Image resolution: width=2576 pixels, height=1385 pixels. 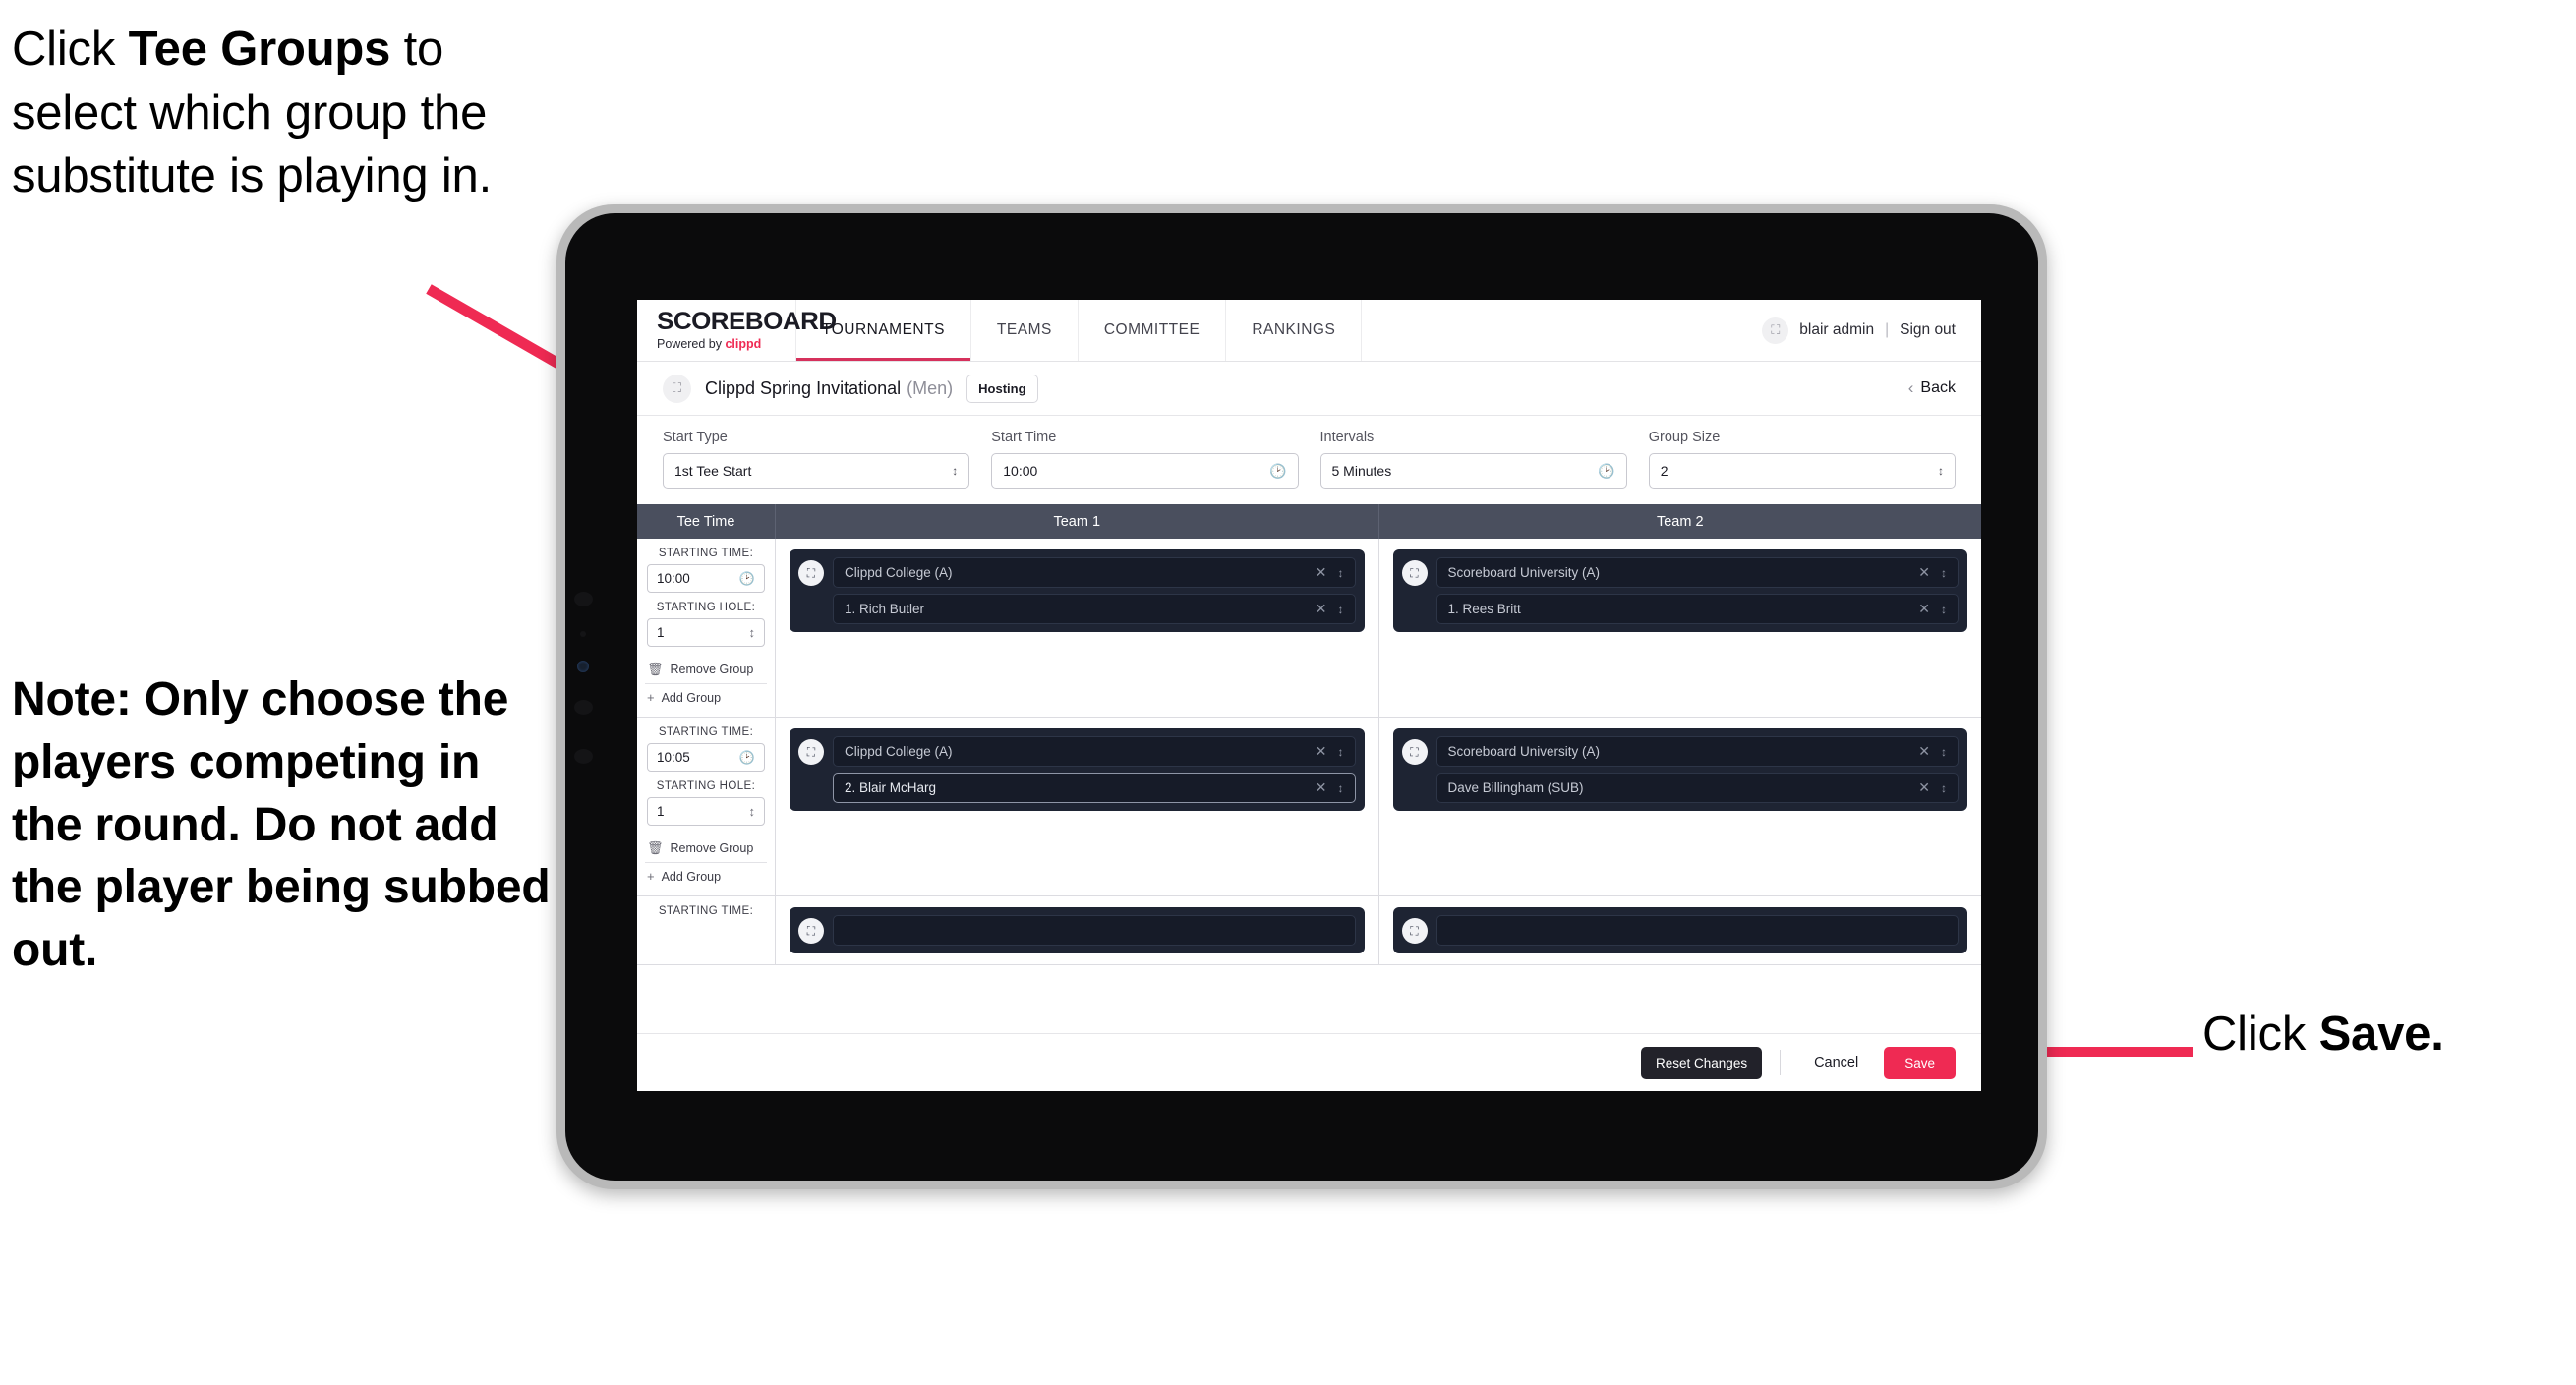 I want to click on tab-committee: COMMITTEE, so click(x=1153, y=331).